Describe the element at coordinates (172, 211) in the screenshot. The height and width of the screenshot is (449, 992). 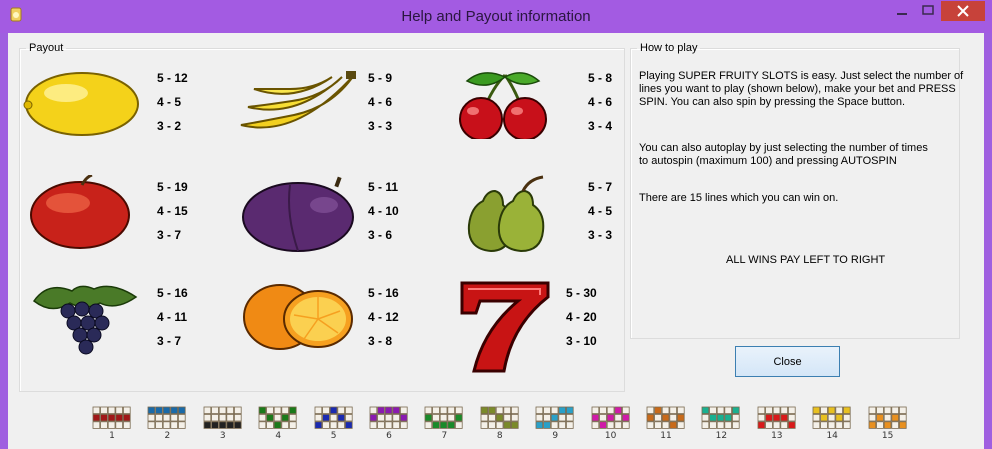
I see `apple-pay-4: 4 - 15` at that location.